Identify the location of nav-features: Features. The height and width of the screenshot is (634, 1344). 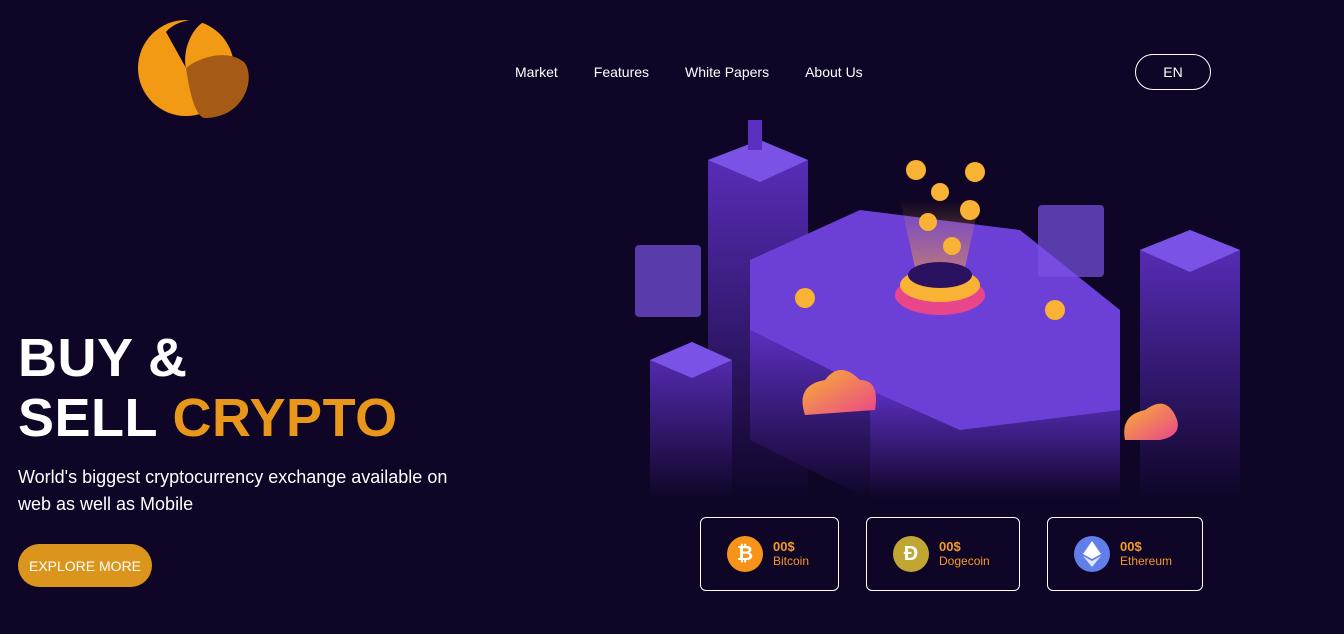
(621, 72).